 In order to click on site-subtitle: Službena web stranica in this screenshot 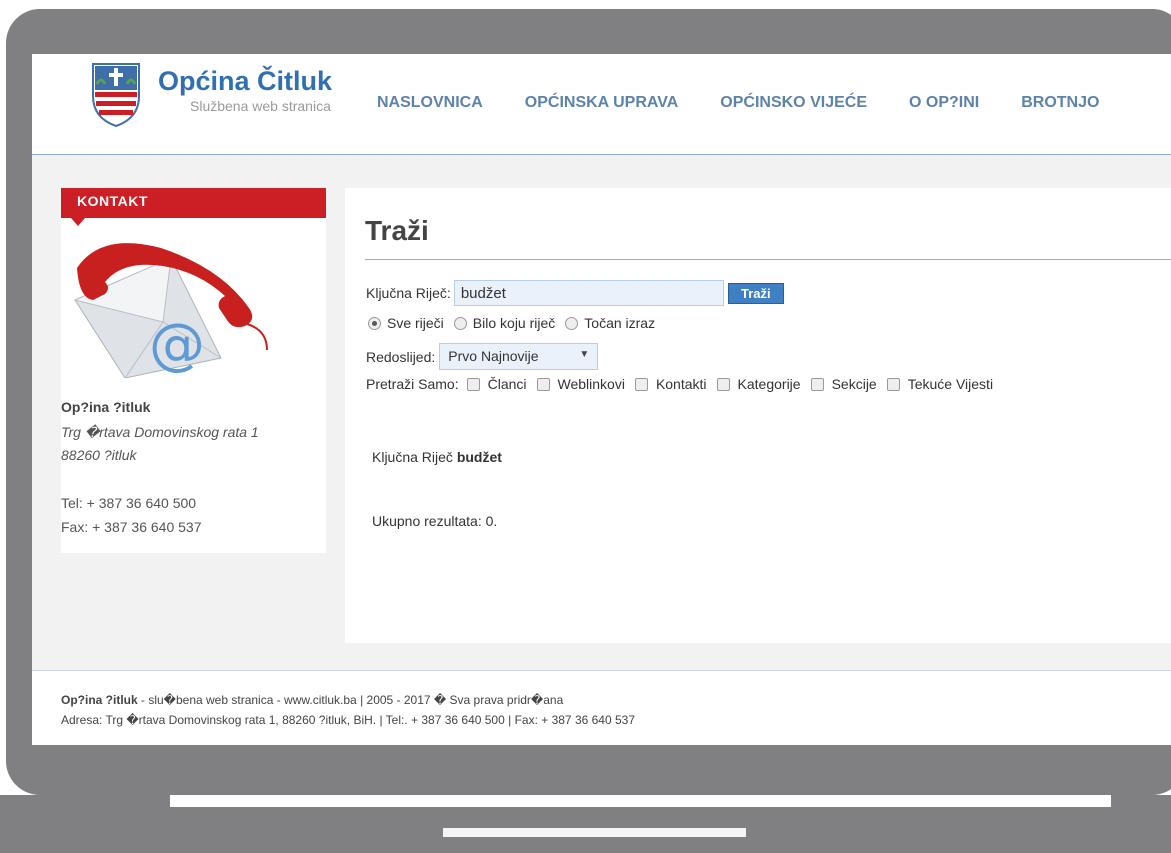, I will do `click(260, 106)`.